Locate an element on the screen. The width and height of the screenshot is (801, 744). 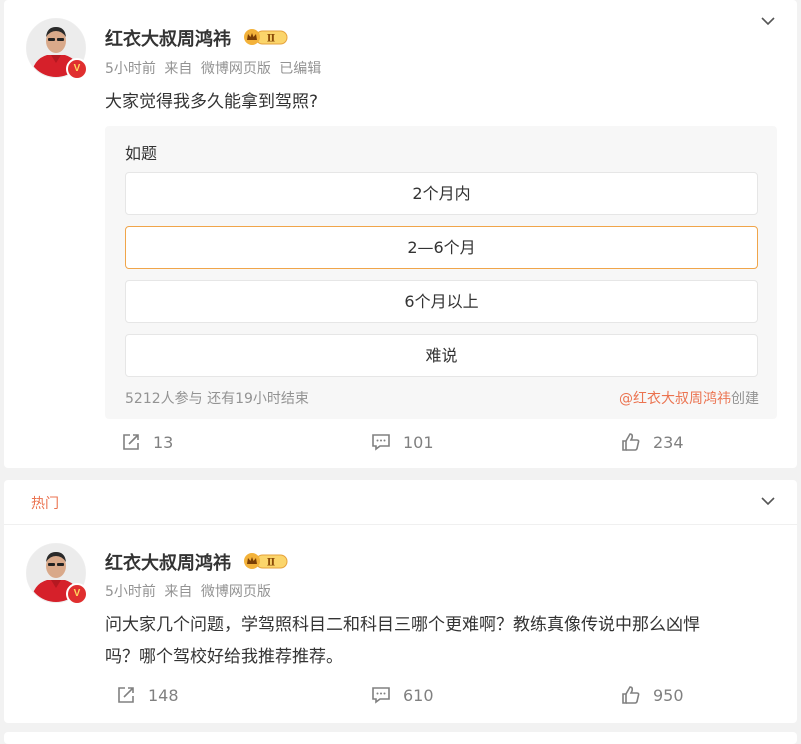
poll-option: 2个月内 is located at coordinates (441, 193).